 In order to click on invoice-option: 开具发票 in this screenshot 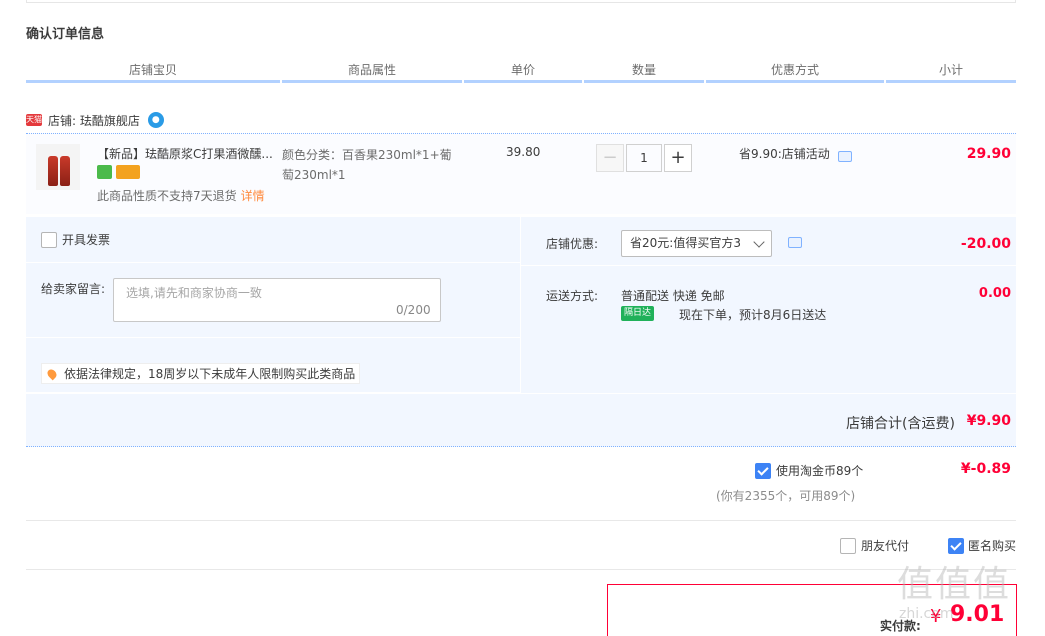, I will do `click(75, 239)`.